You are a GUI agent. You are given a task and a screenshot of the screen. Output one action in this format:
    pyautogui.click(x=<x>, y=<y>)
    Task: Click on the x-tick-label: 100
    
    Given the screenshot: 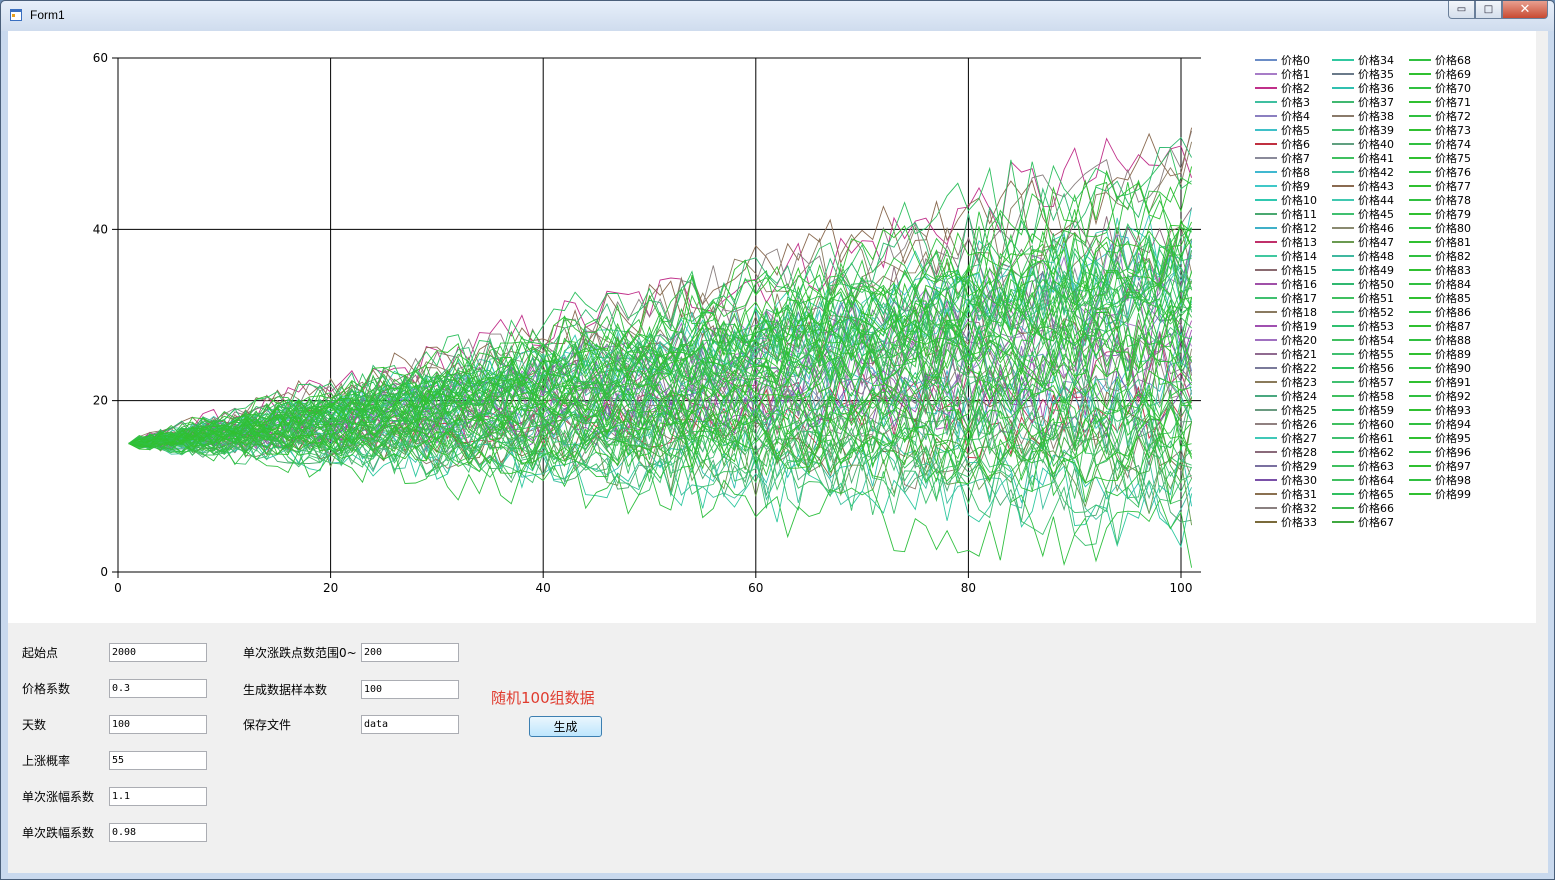 What is the action you would take?
    pyautogui.click(x=1181, y=588)
    